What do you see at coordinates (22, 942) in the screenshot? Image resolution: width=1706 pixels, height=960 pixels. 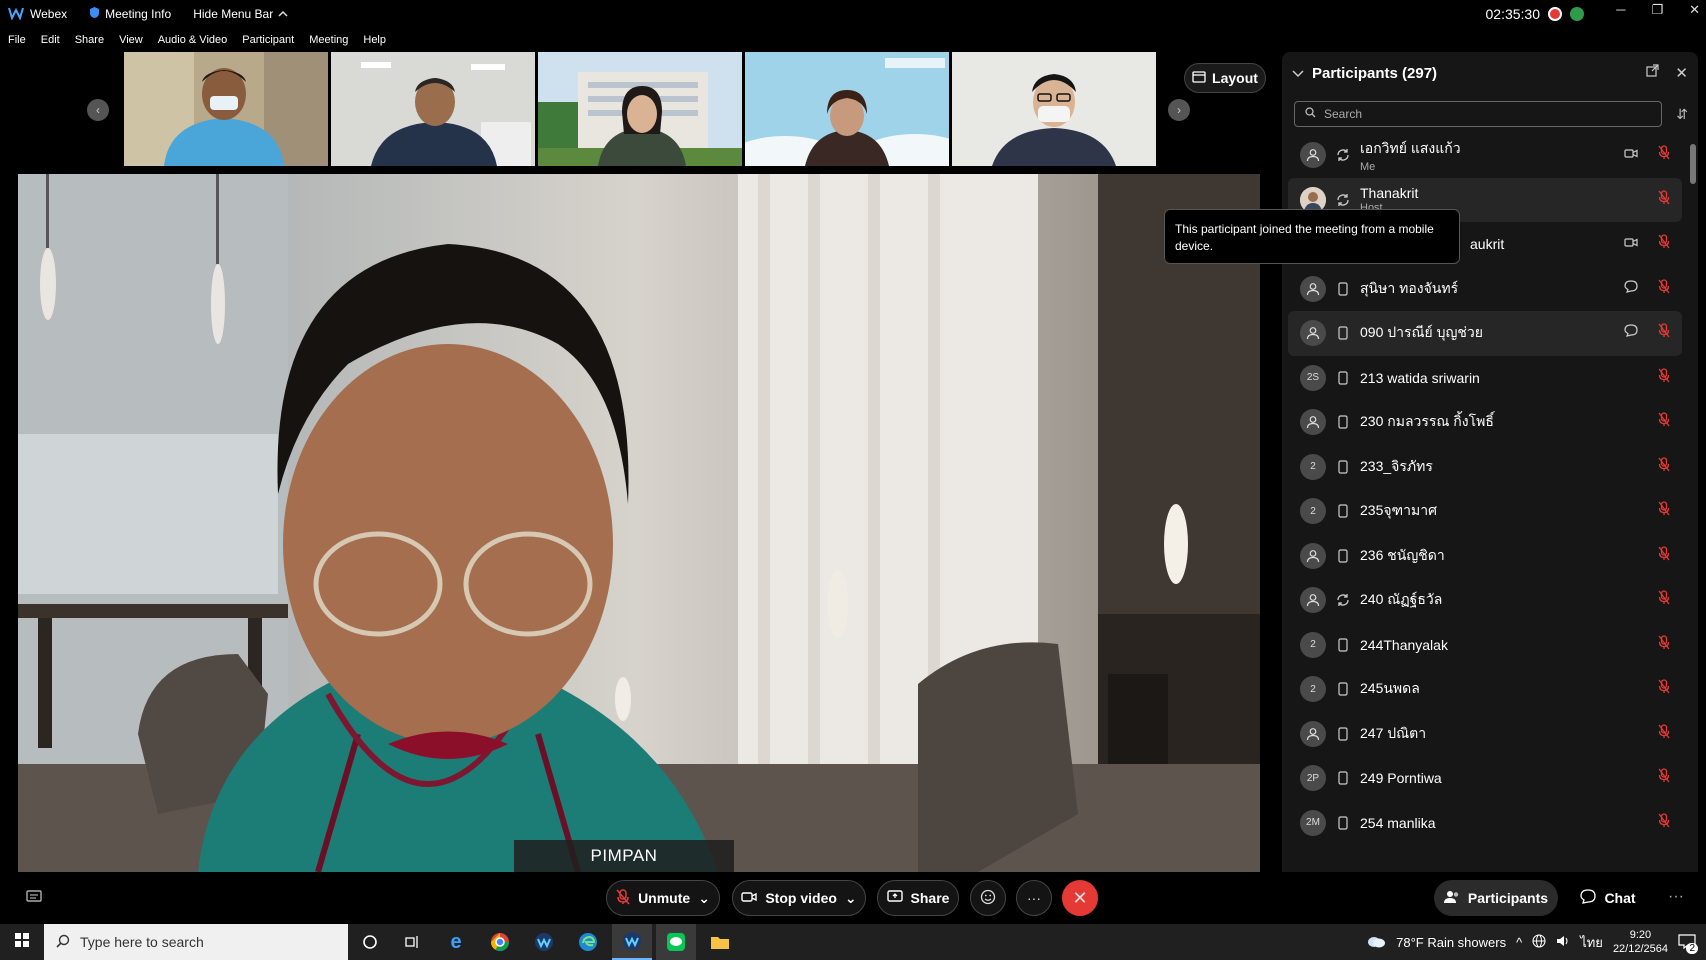 I see `start-button` at bounding box center [22, 942].